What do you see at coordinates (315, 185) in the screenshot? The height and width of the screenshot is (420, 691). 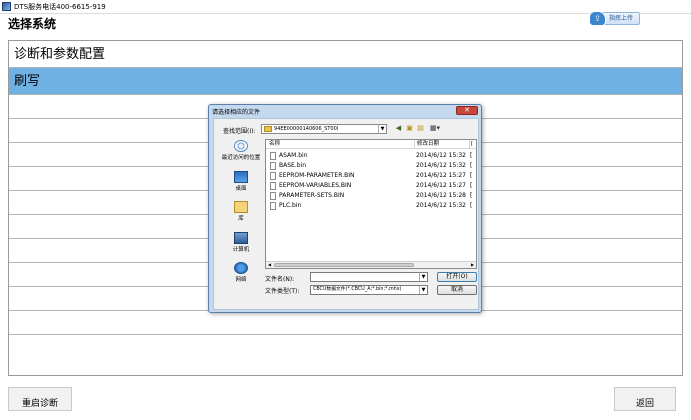 I see `file-name: EEPROM-VARIABLES.BIN` at bounding box center [315, 185].